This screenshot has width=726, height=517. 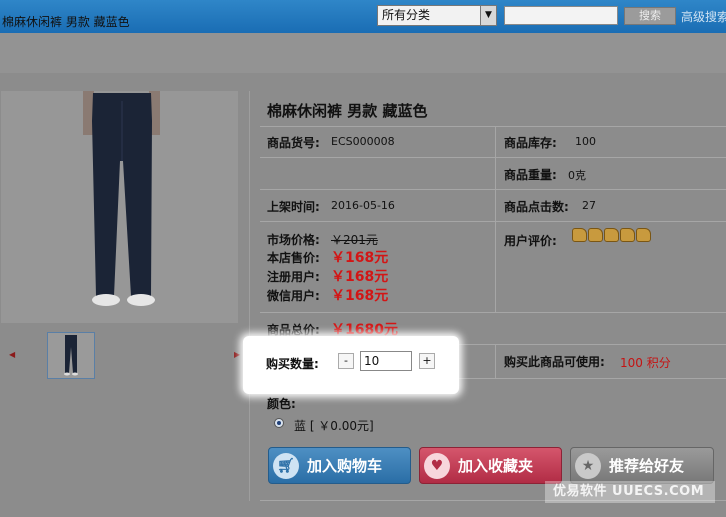 I want to click on thumbnail, so click(x=71, y=355).